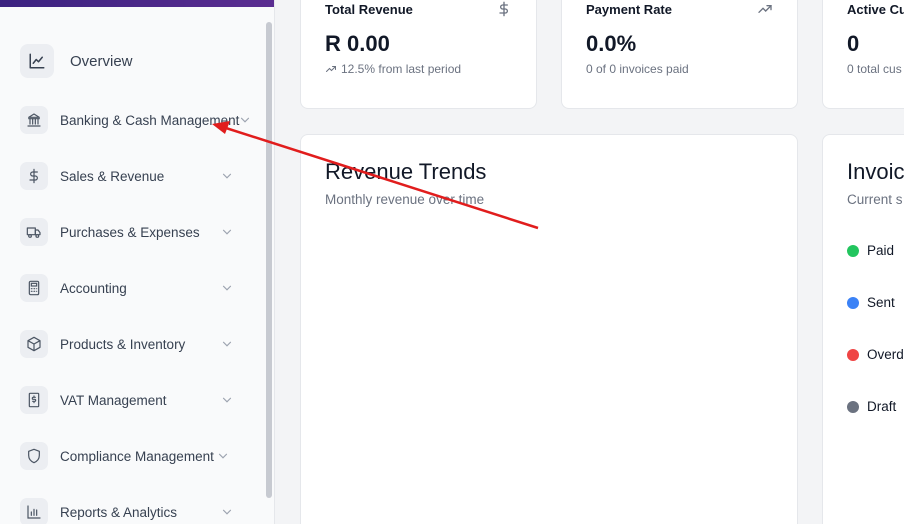 Image resolution: width=904 pixels, height=524 pixels. Describe the element at coordinates (885, 354) in the screenshot. I see `legend-label: Overd` at that location.